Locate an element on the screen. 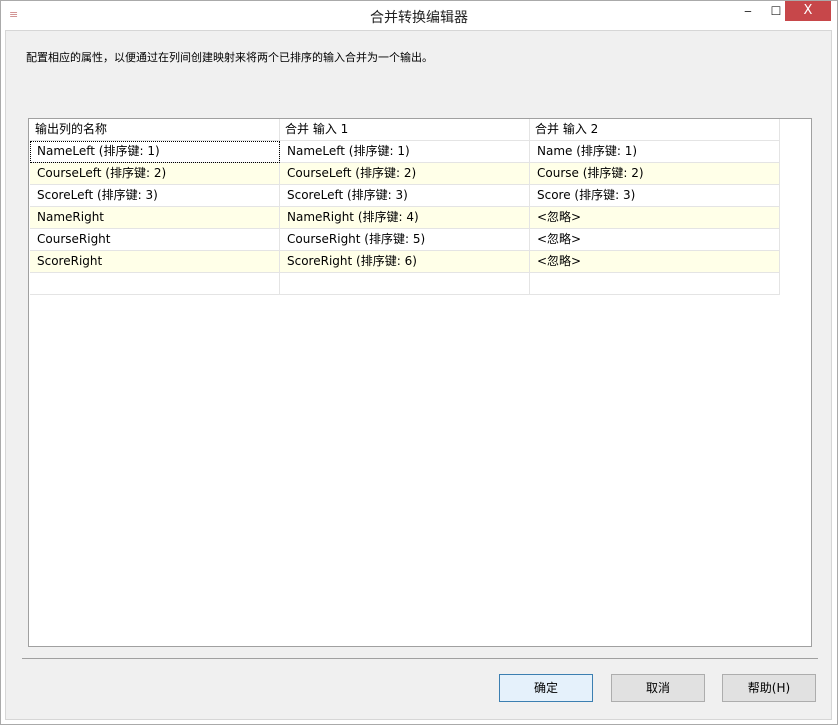  help-button: 帮助(H) is located at coordinates (769, 688).